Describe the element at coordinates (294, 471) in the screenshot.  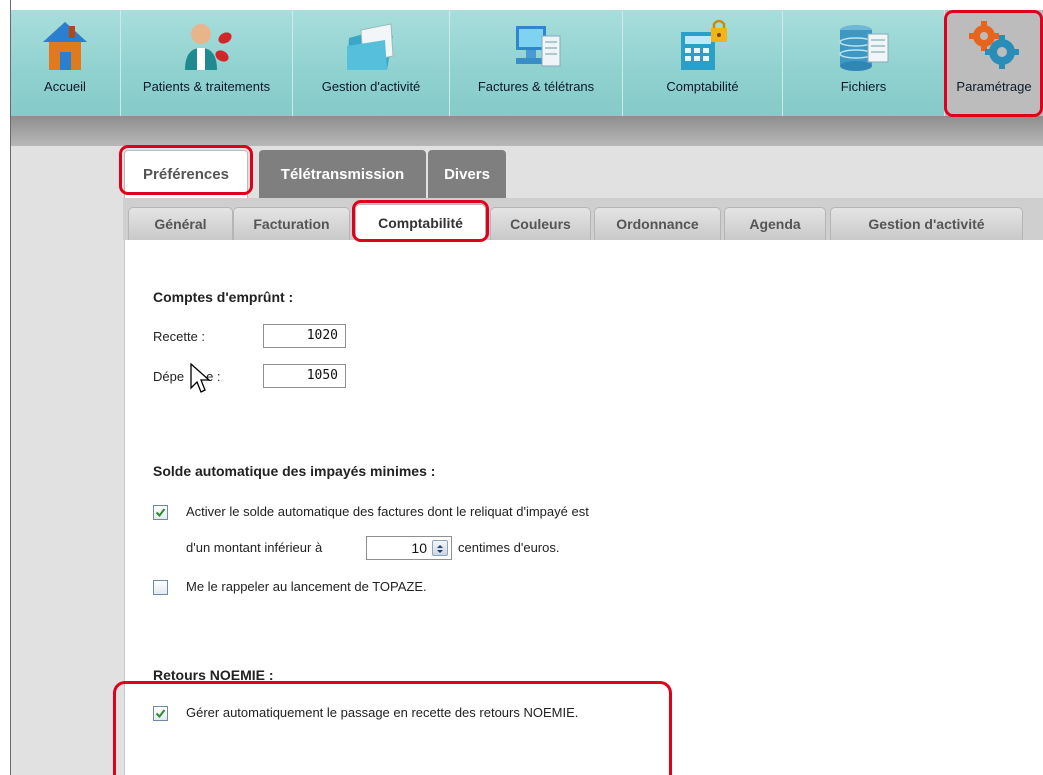
I see `section-title-solde: Solde automatique des impayés minimes :` at that location.